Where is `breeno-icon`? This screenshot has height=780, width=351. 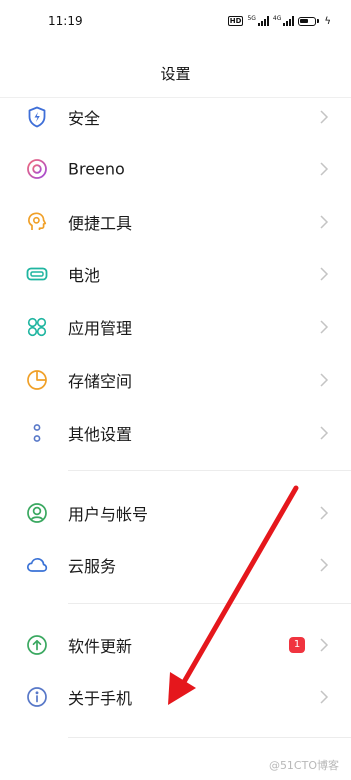
breeno-icon is located at coordinates (37, 169).